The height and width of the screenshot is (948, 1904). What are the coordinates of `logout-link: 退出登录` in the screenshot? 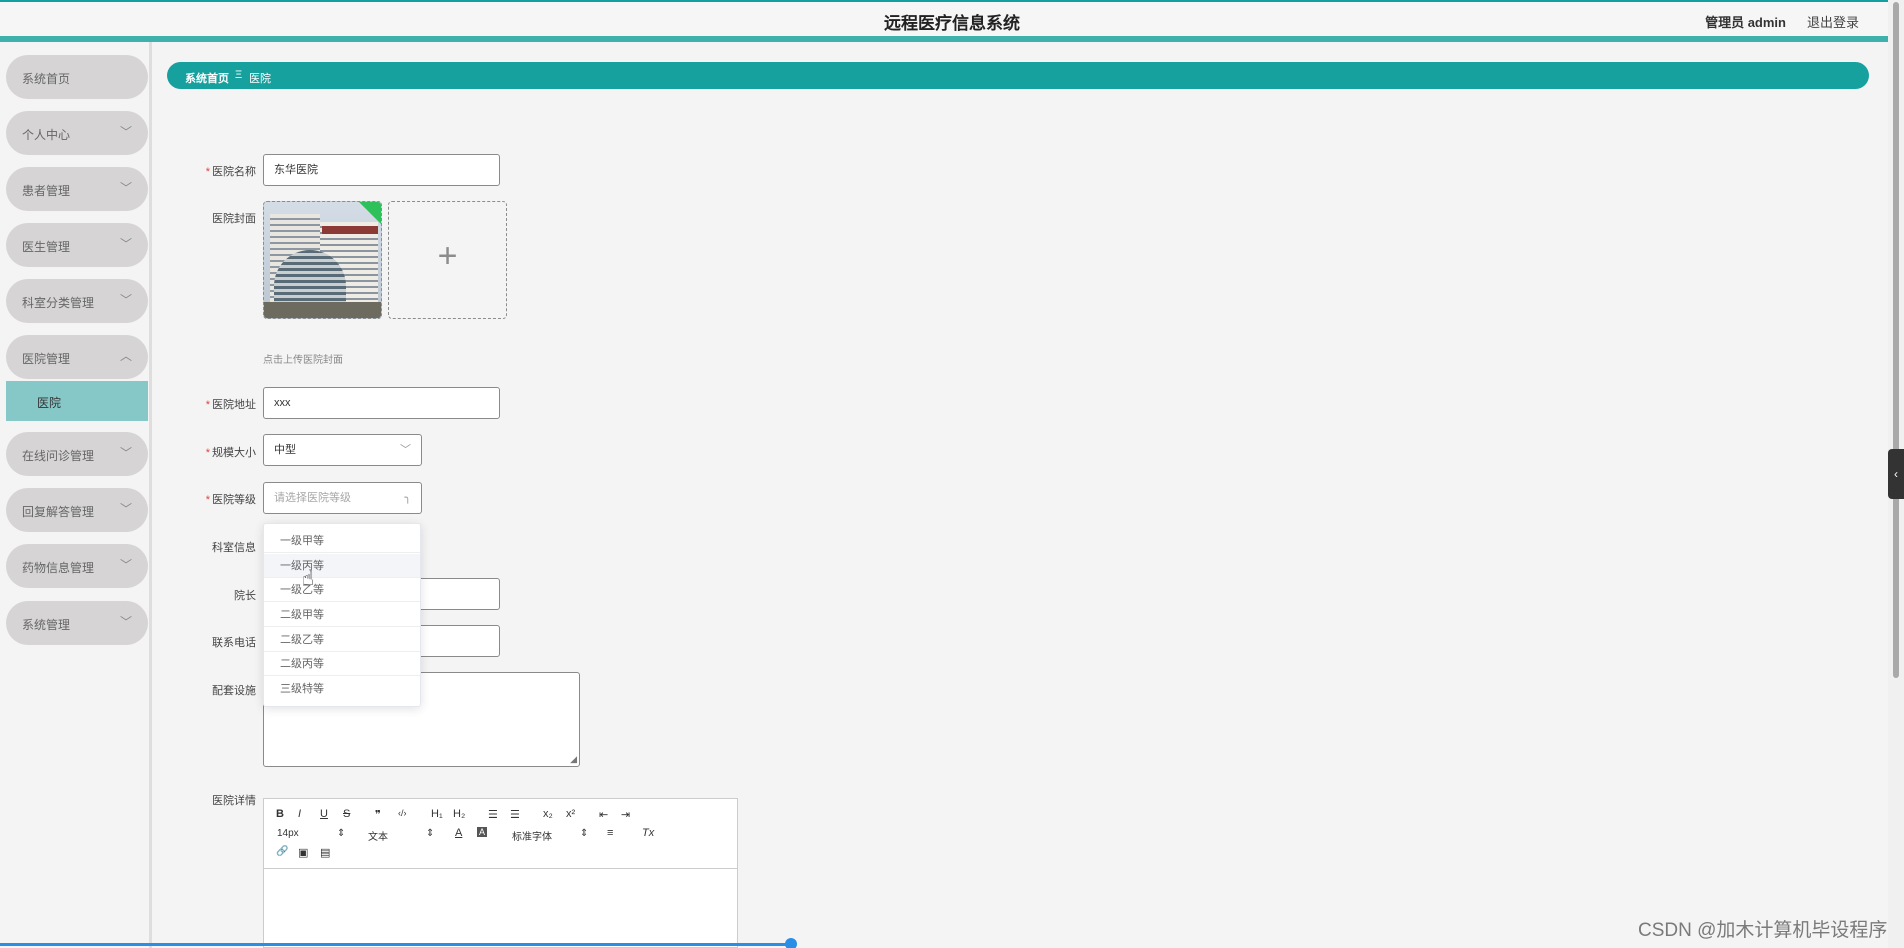 It's located at (1833, 21).